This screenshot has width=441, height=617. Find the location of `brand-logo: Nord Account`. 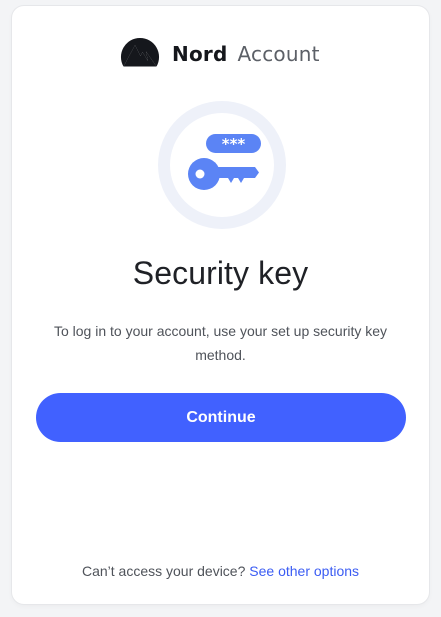

brand-logo: Nord Account is located at coordinates (220, 54).